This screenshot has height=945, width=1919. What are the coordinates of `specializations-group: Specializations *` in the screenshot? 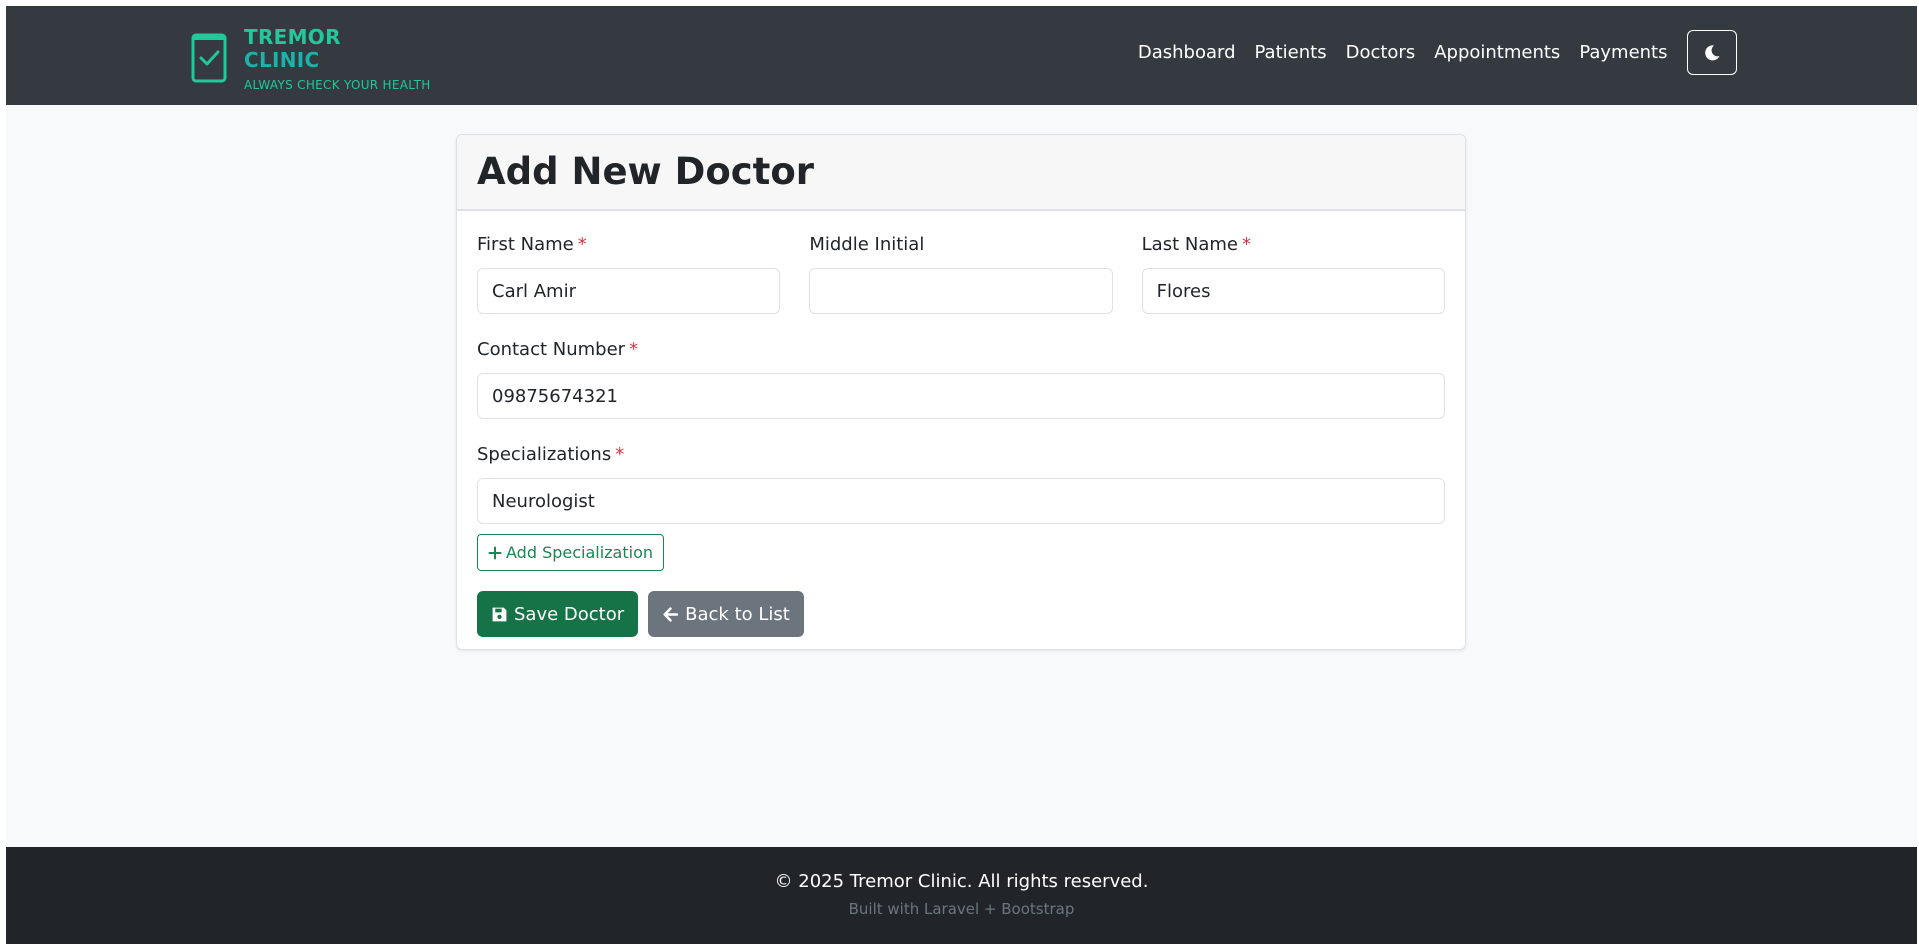 It's located at (961, 483).